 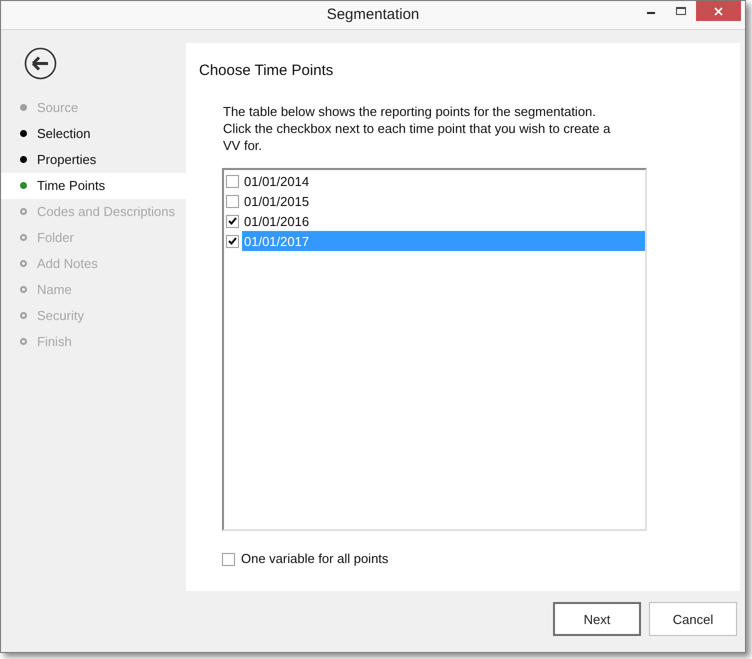 What do you see at coordinates (443, 221) in the screenshot?
I see `time-point-item: 01/01/2016` at bounding box center [443, 221].